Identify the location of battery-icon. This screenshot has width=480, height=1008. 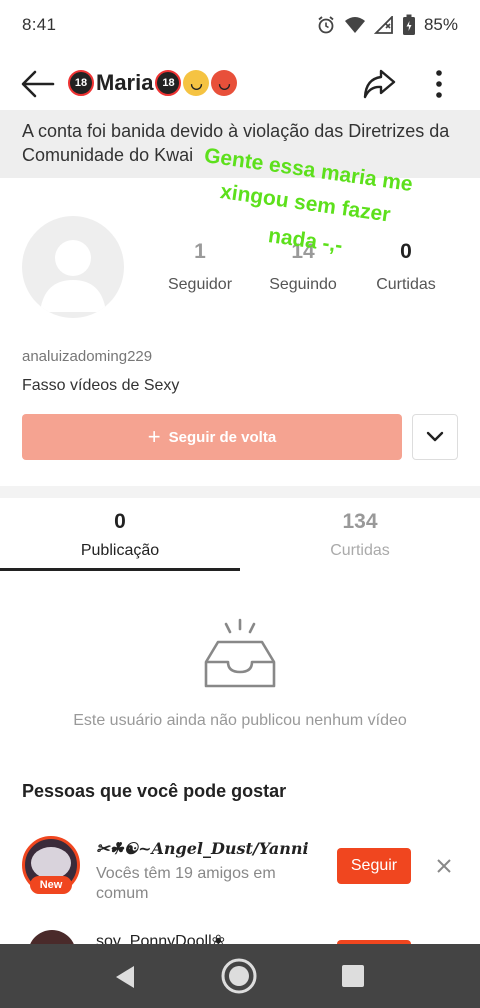
(408, 24).